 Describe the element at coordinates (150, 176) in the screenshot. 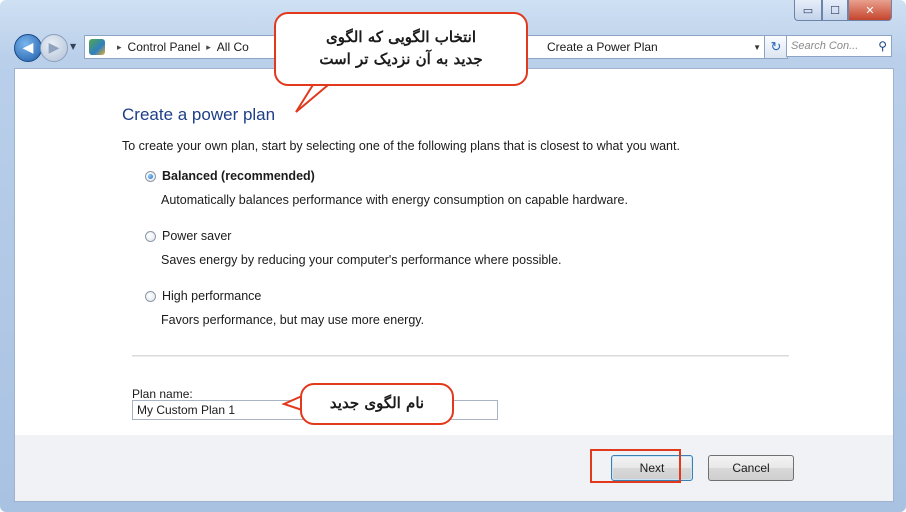

I see `radio-balanced` at that location.